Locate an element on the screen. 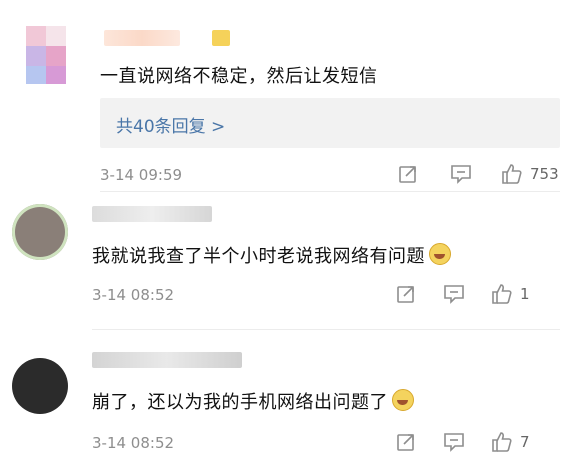 Image resolution: width=580 pixels, height=470 pixels. comment-text: 我就说我查了半个小时老说我网络有问题 is located at coordinates (271, 255).